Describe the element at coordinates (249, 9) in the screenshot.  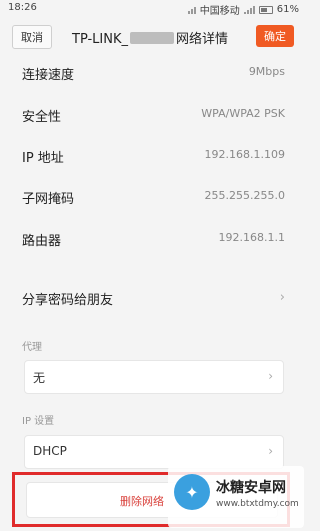
I see `signal-bars-icon` at that location.